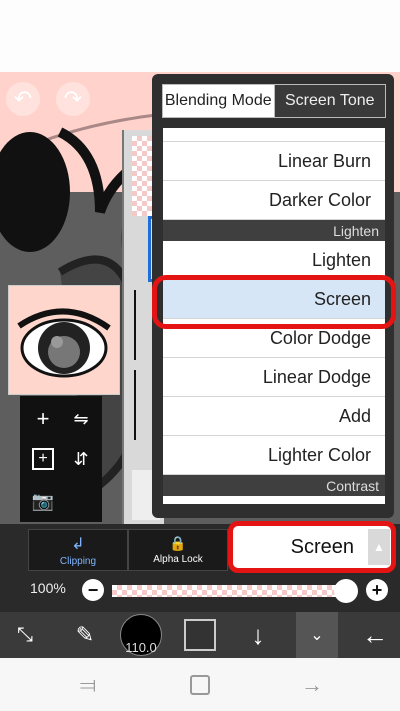 The width and height of the screenshot is (400, 711). I want to click on add-layer-alt-button: +, so click(43, 459).